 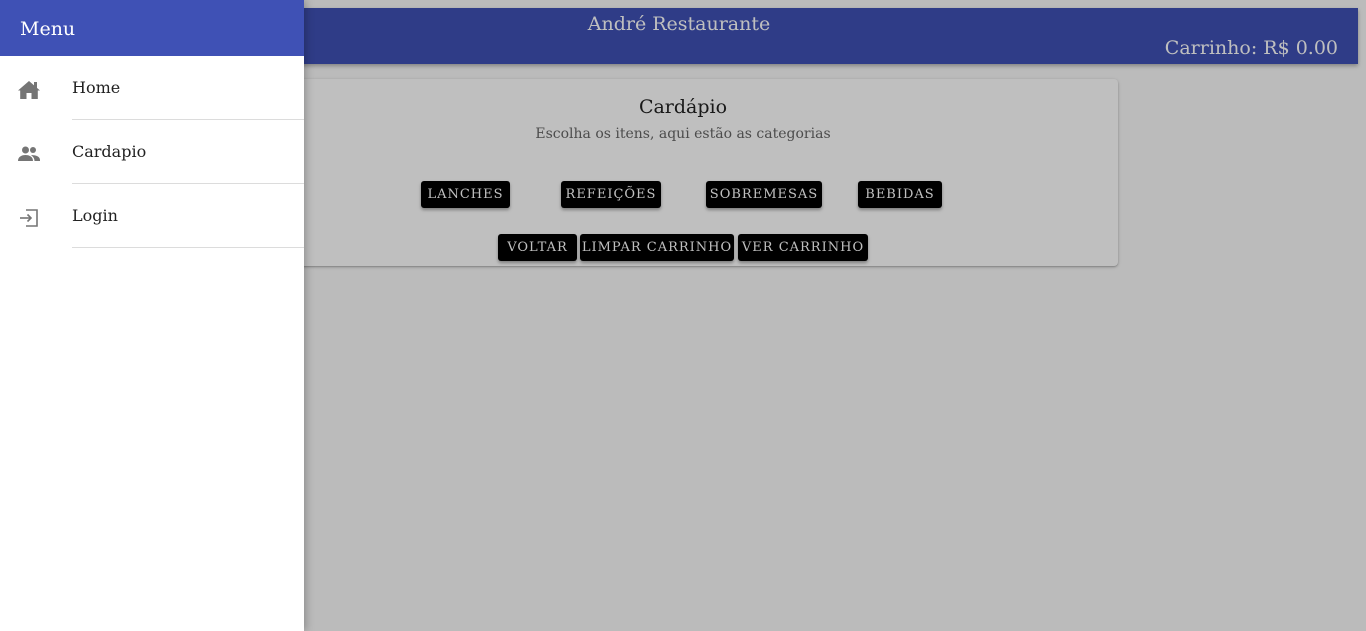 I want to click on drawer-item-label: Cardapio, so click(x=109, y=151).